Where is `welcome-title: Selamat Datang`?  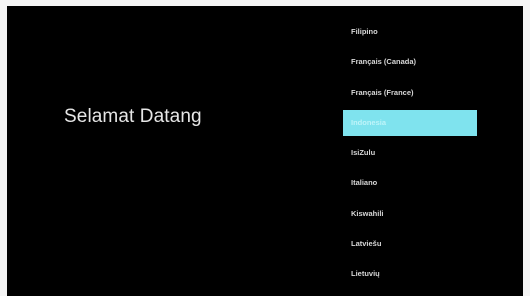 welcome-title: Selamat Datang is located at coordinates (133, 116).